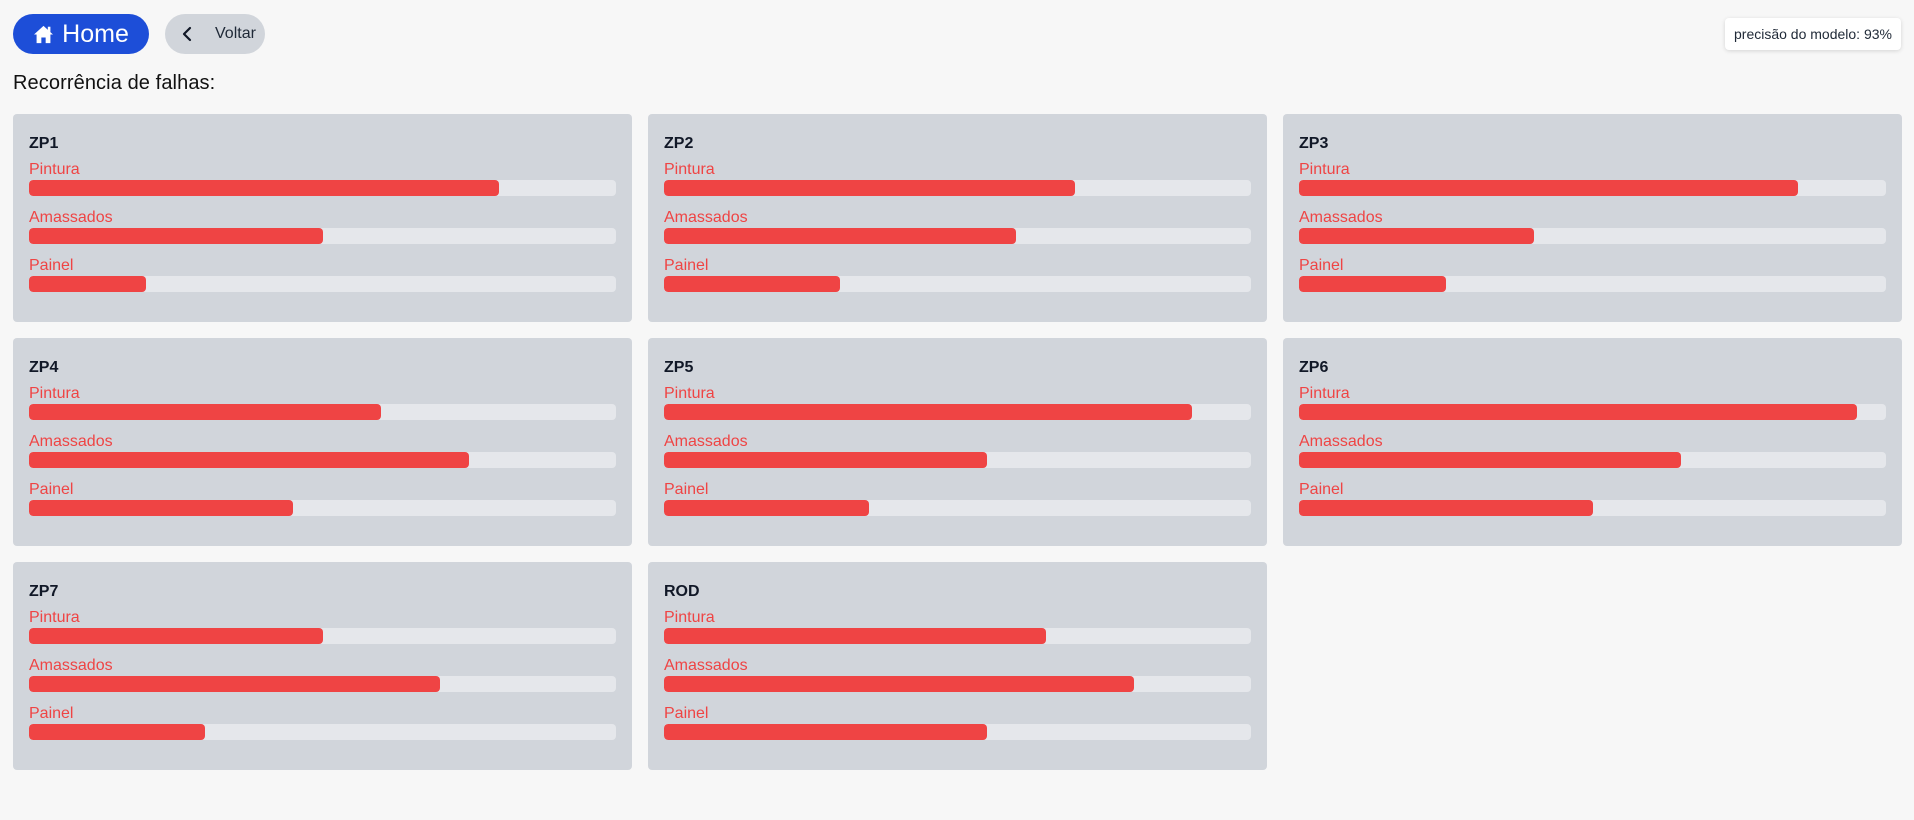 Image resolution: width=1914 pixels, height=820 pixels. Describe the element at coordinates (957, 218) in the screenshot. I see `zone-card: ZP2 Pintura Amassados Painel` at that location.